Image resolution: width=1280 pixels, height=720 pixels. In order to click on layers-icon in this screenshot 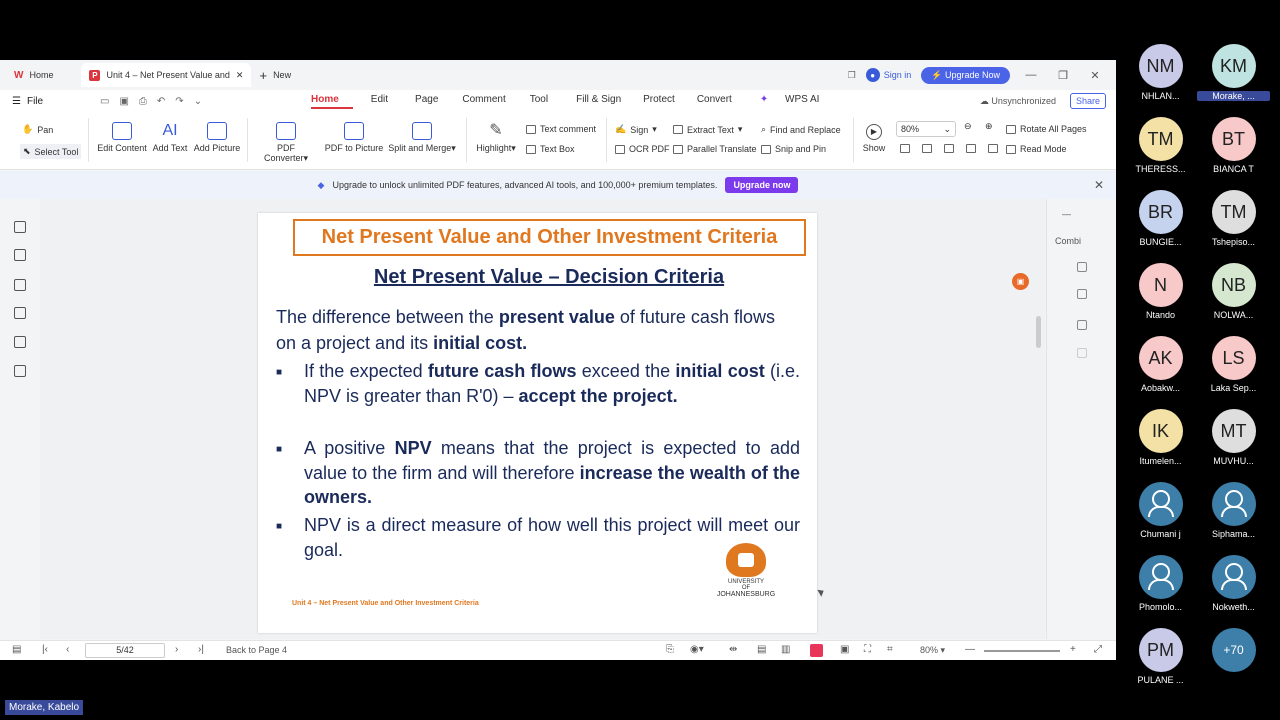, I will do `click(20, 371)`.